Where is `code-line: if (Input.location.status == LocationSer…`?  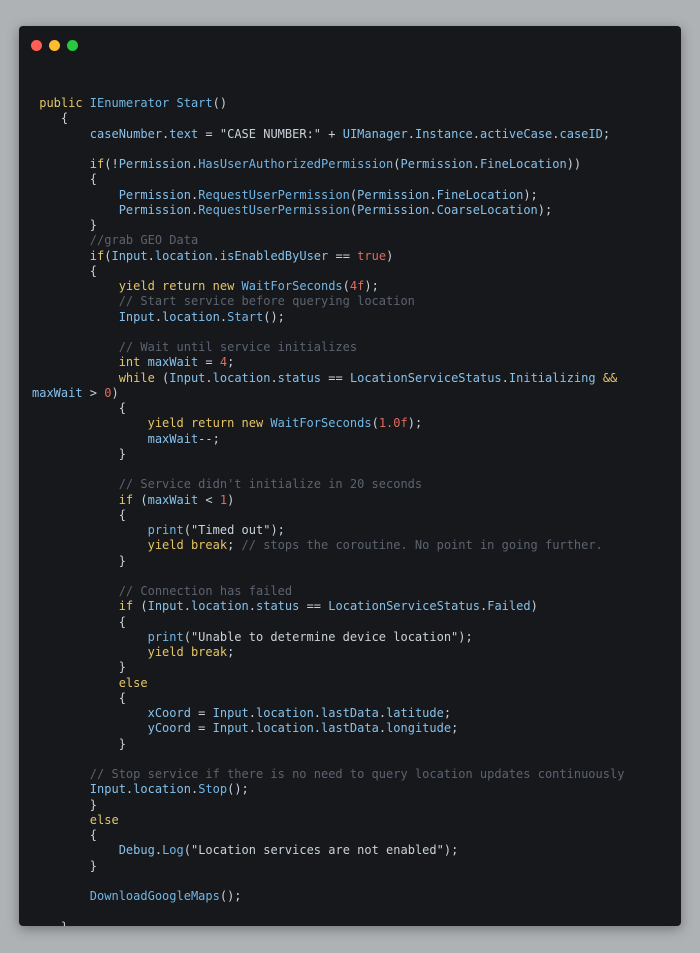 code-line: if (Input.location.status == LocationSer… is located at coordinates (328, 606).